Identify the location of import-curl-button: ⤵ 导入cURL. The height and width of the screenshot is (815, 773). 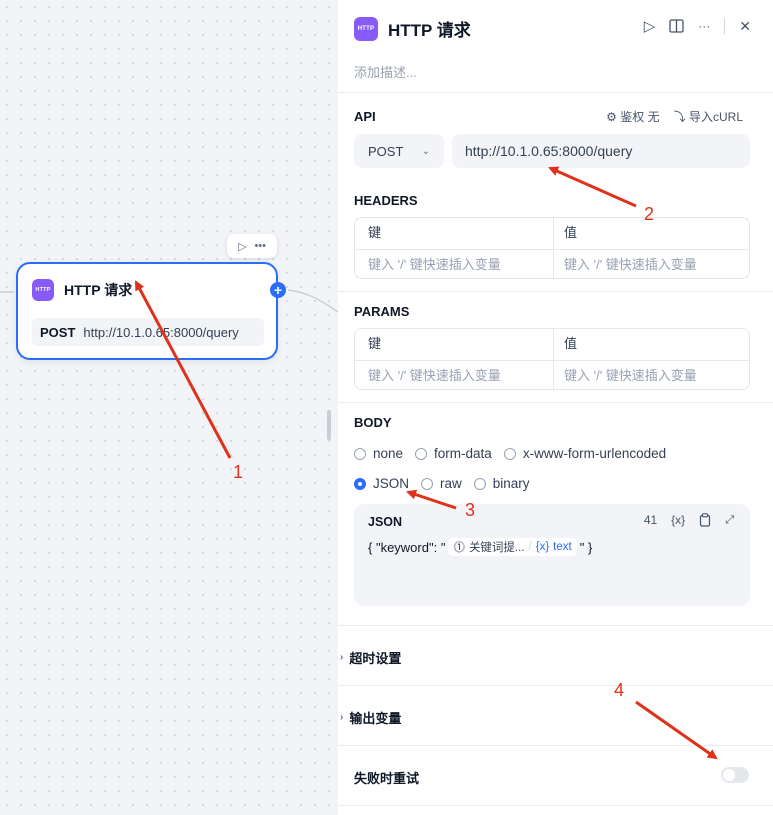
(708, 116).